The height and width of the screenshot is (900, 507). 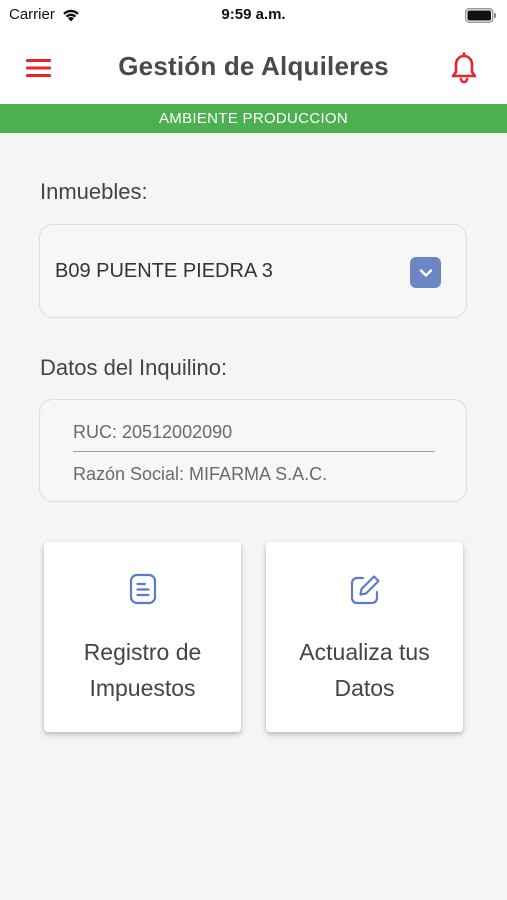 I want to click on notifications-button, so click(x=464, y=68).